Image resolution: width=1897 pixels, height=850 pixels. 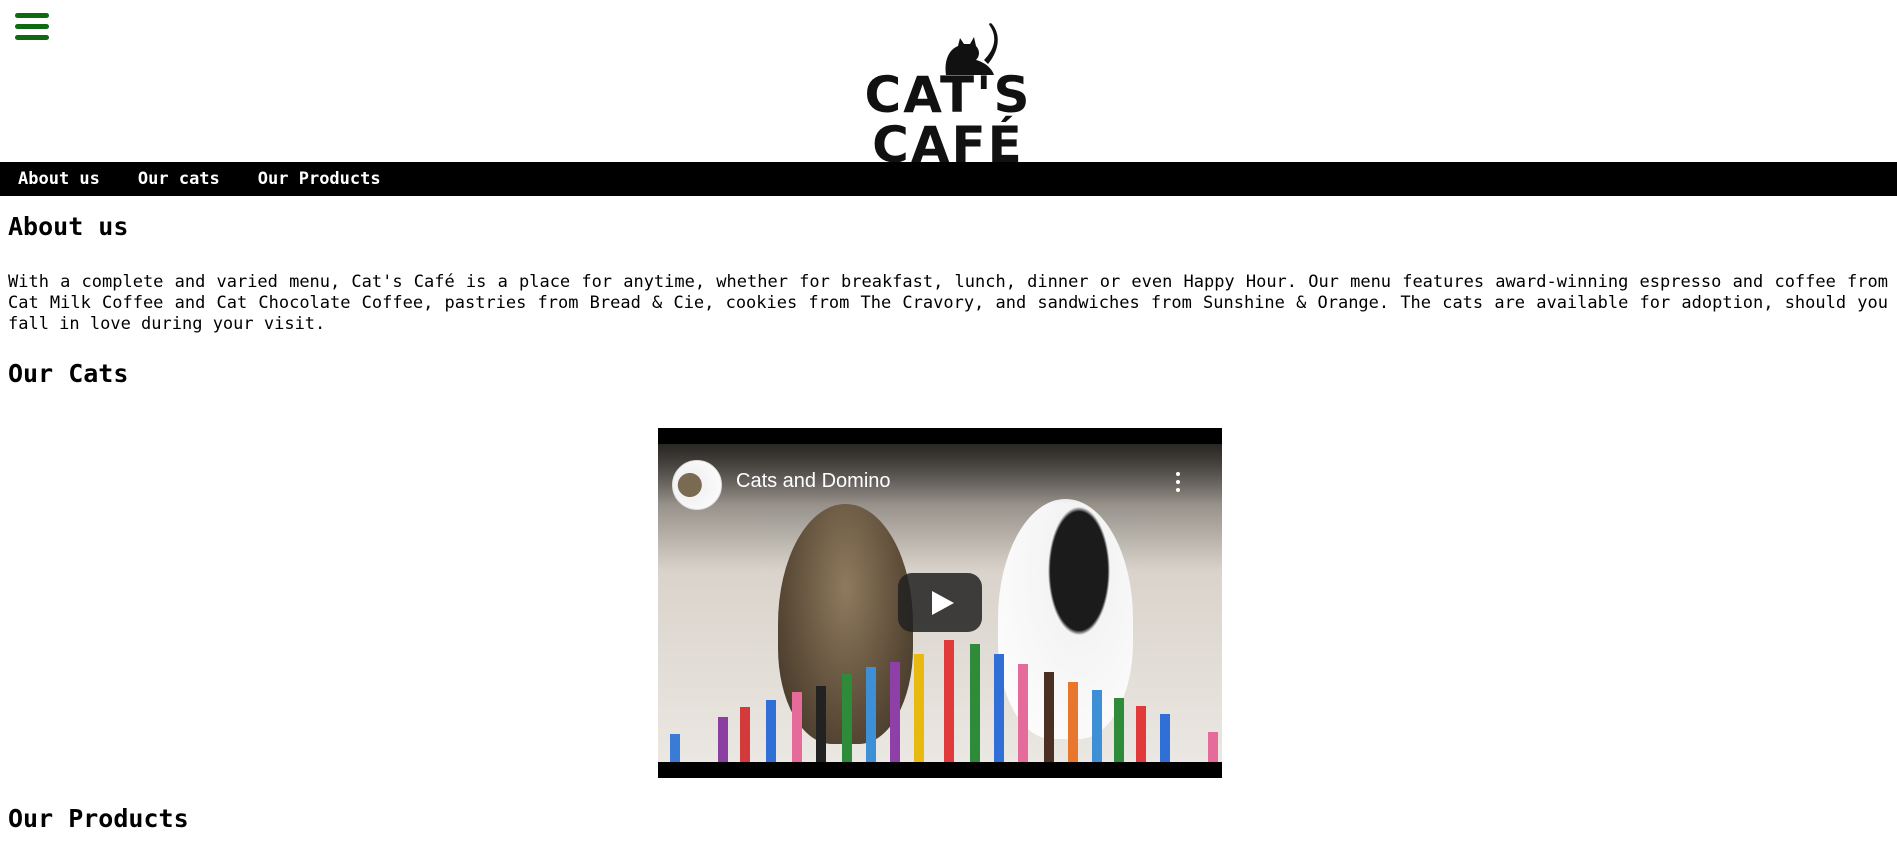 I want to click on nav-item-our-products: Our Products, so click(x=320, y=179).